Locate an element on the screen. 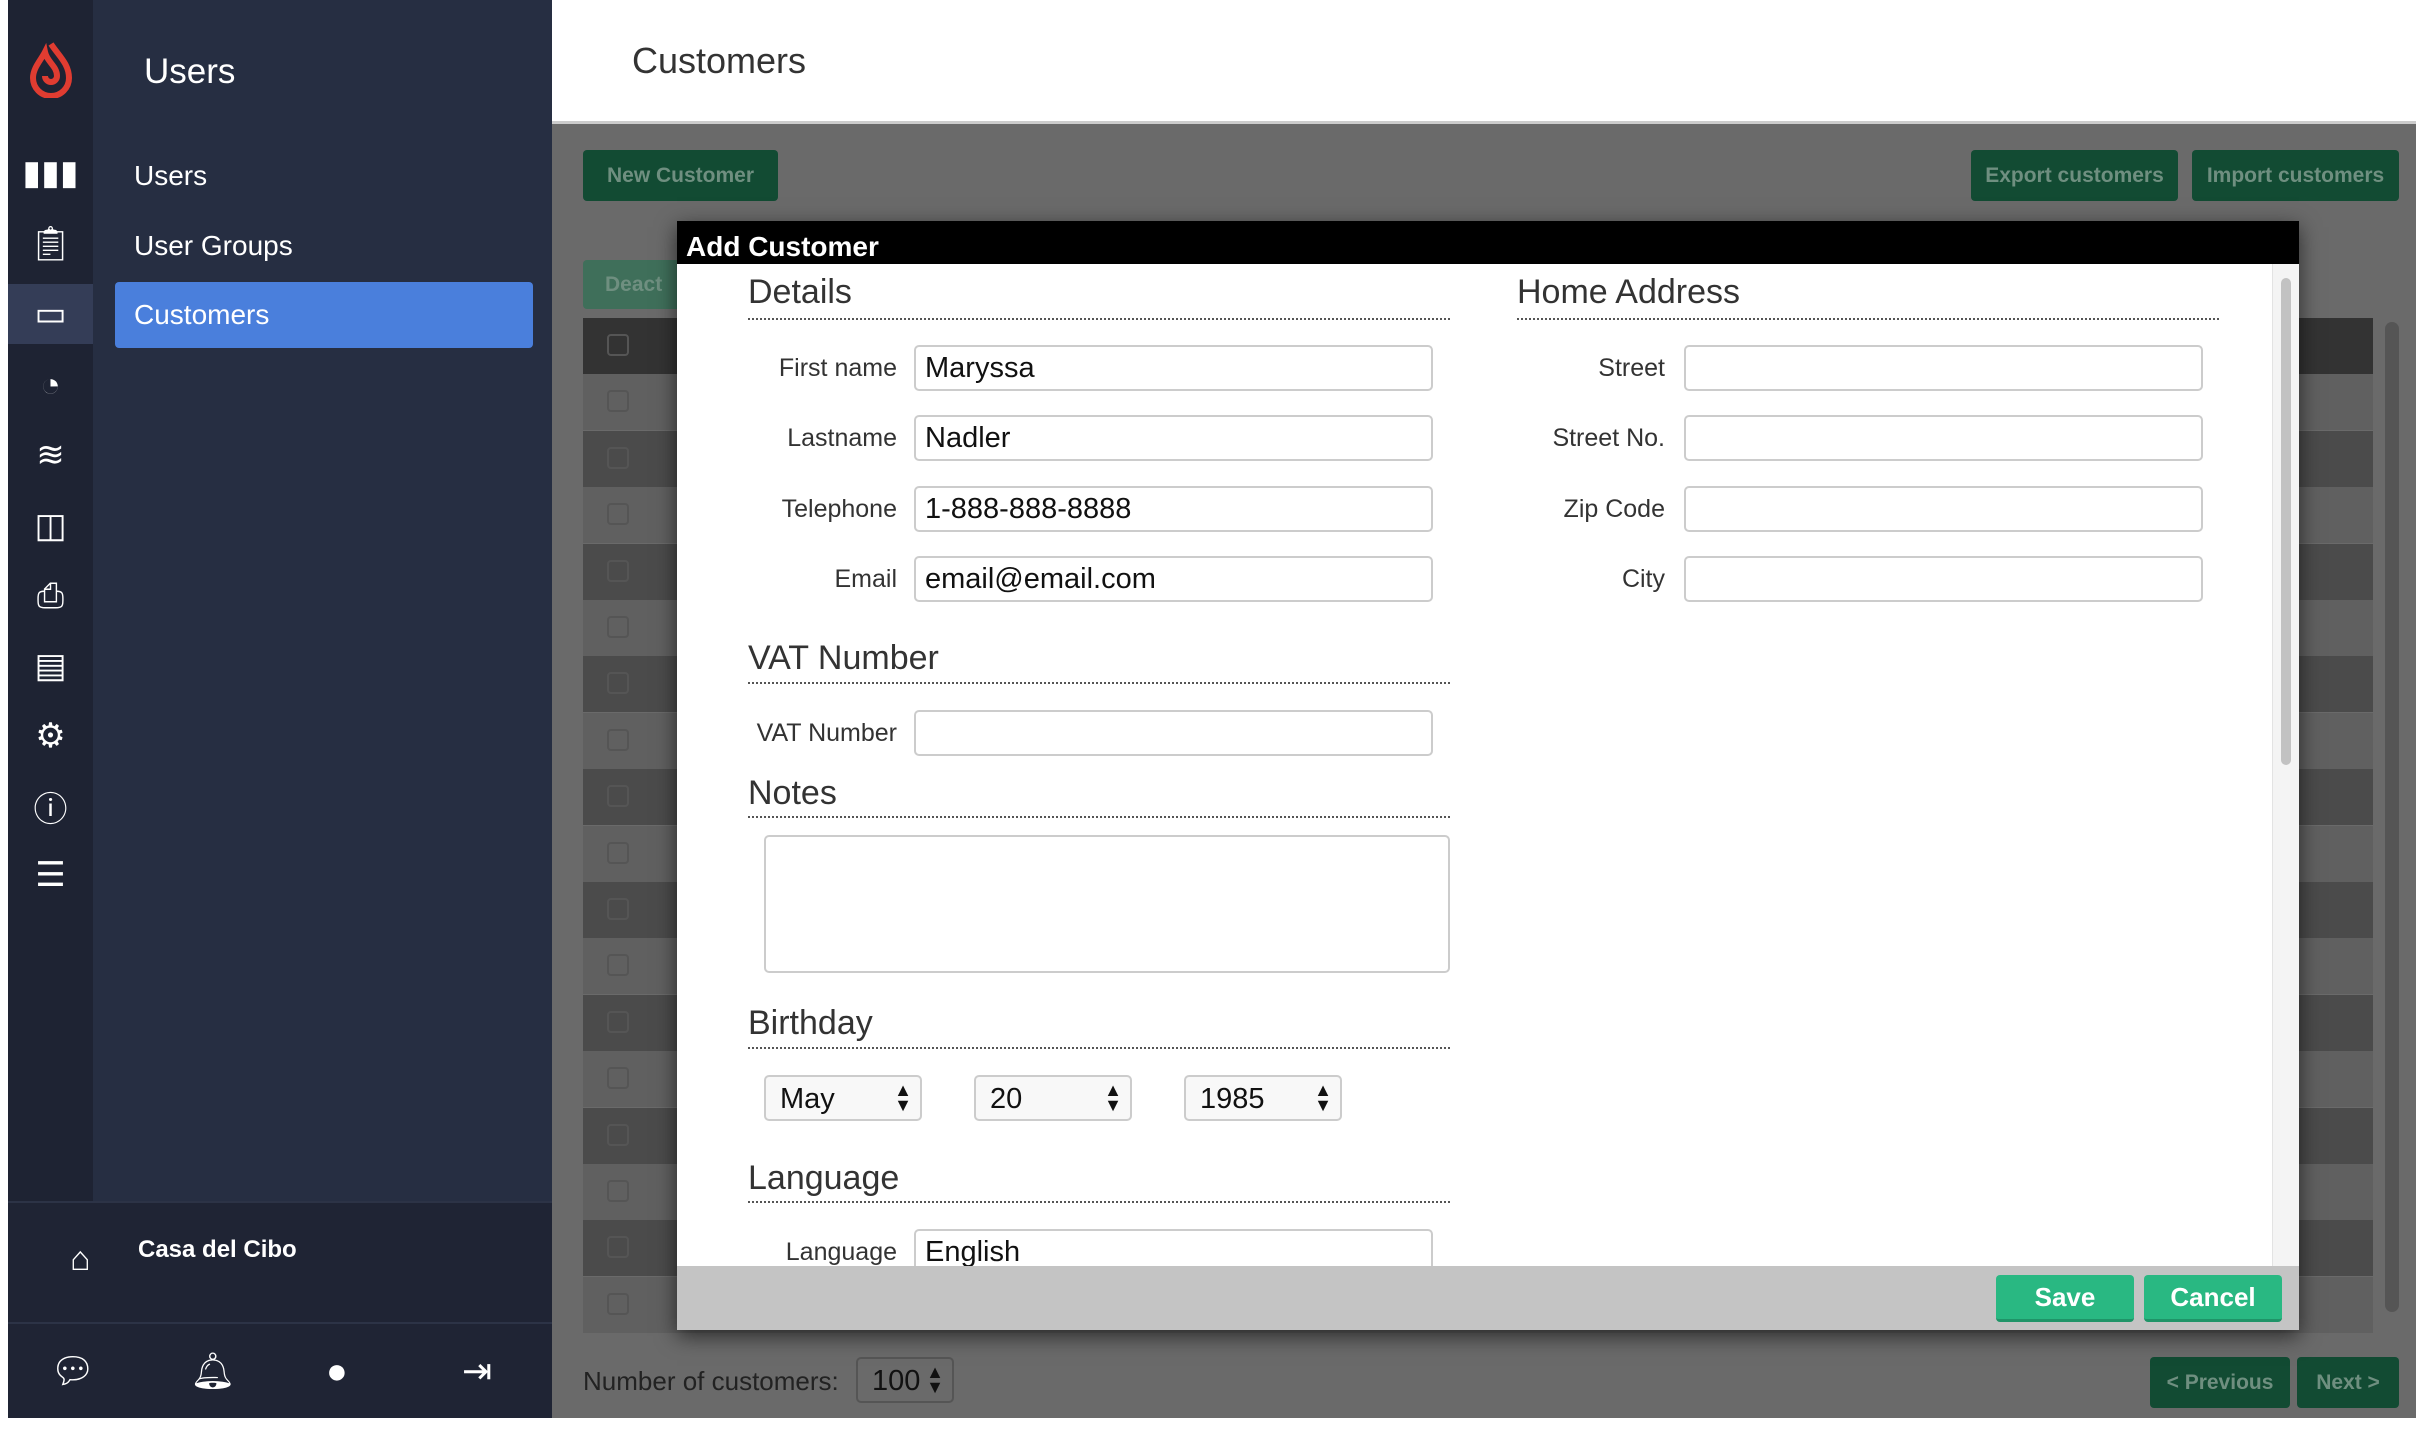 The width and height of the screenshot is (2424, 1434). sidebar-item-user-groups: User Groups is located at coordinates (324, 246).